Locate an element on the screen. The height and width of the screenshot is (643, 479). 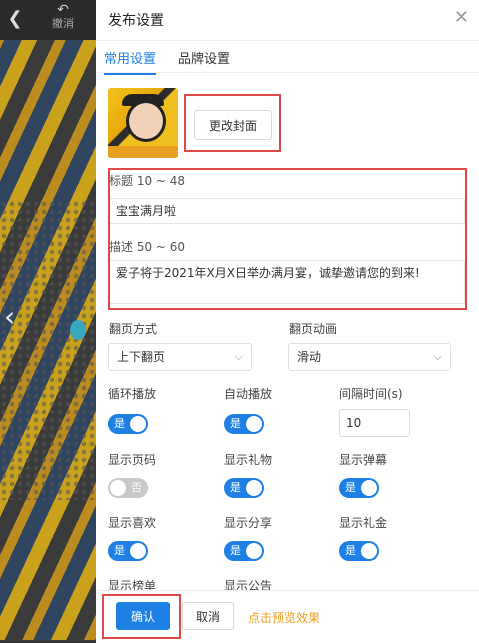
gift-toggle: 是 is located at coordinates (244, 488).